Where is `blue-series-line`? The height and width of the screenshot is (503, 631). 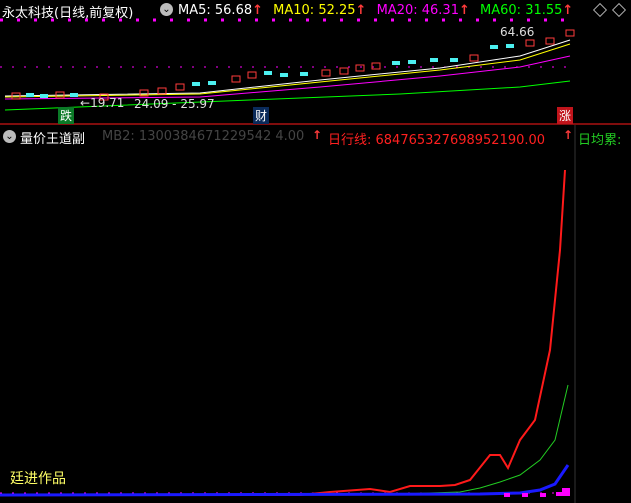
blue-series-line is located at coordinates (285, 480).